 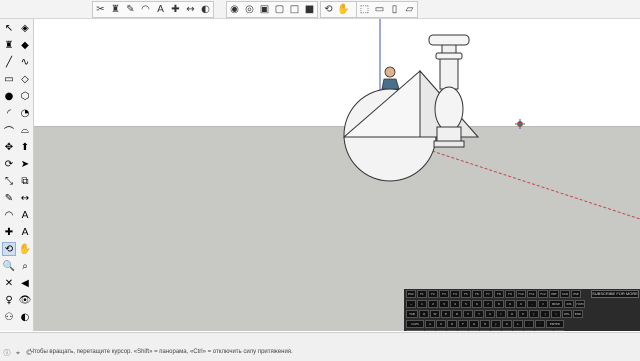 What do you see at coordinates (234, 9) in the screenshot?
I see `styles-icon: ◉` at bounding box center [234, 9].